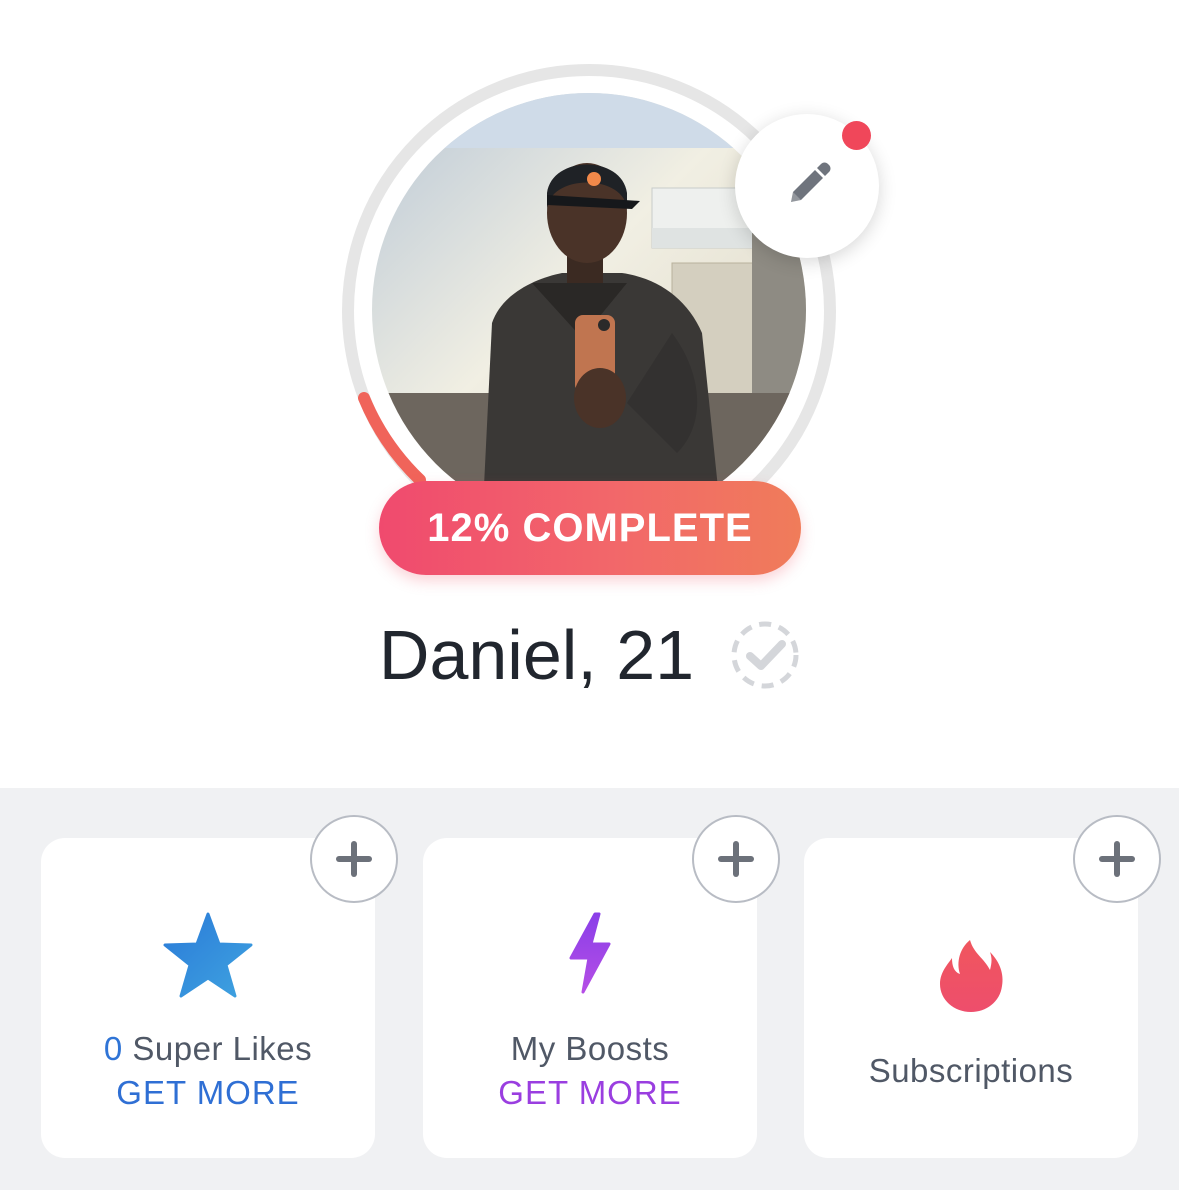 The image size is (1179, 1190). I want to click on lightning-icon, so click(590, 953).